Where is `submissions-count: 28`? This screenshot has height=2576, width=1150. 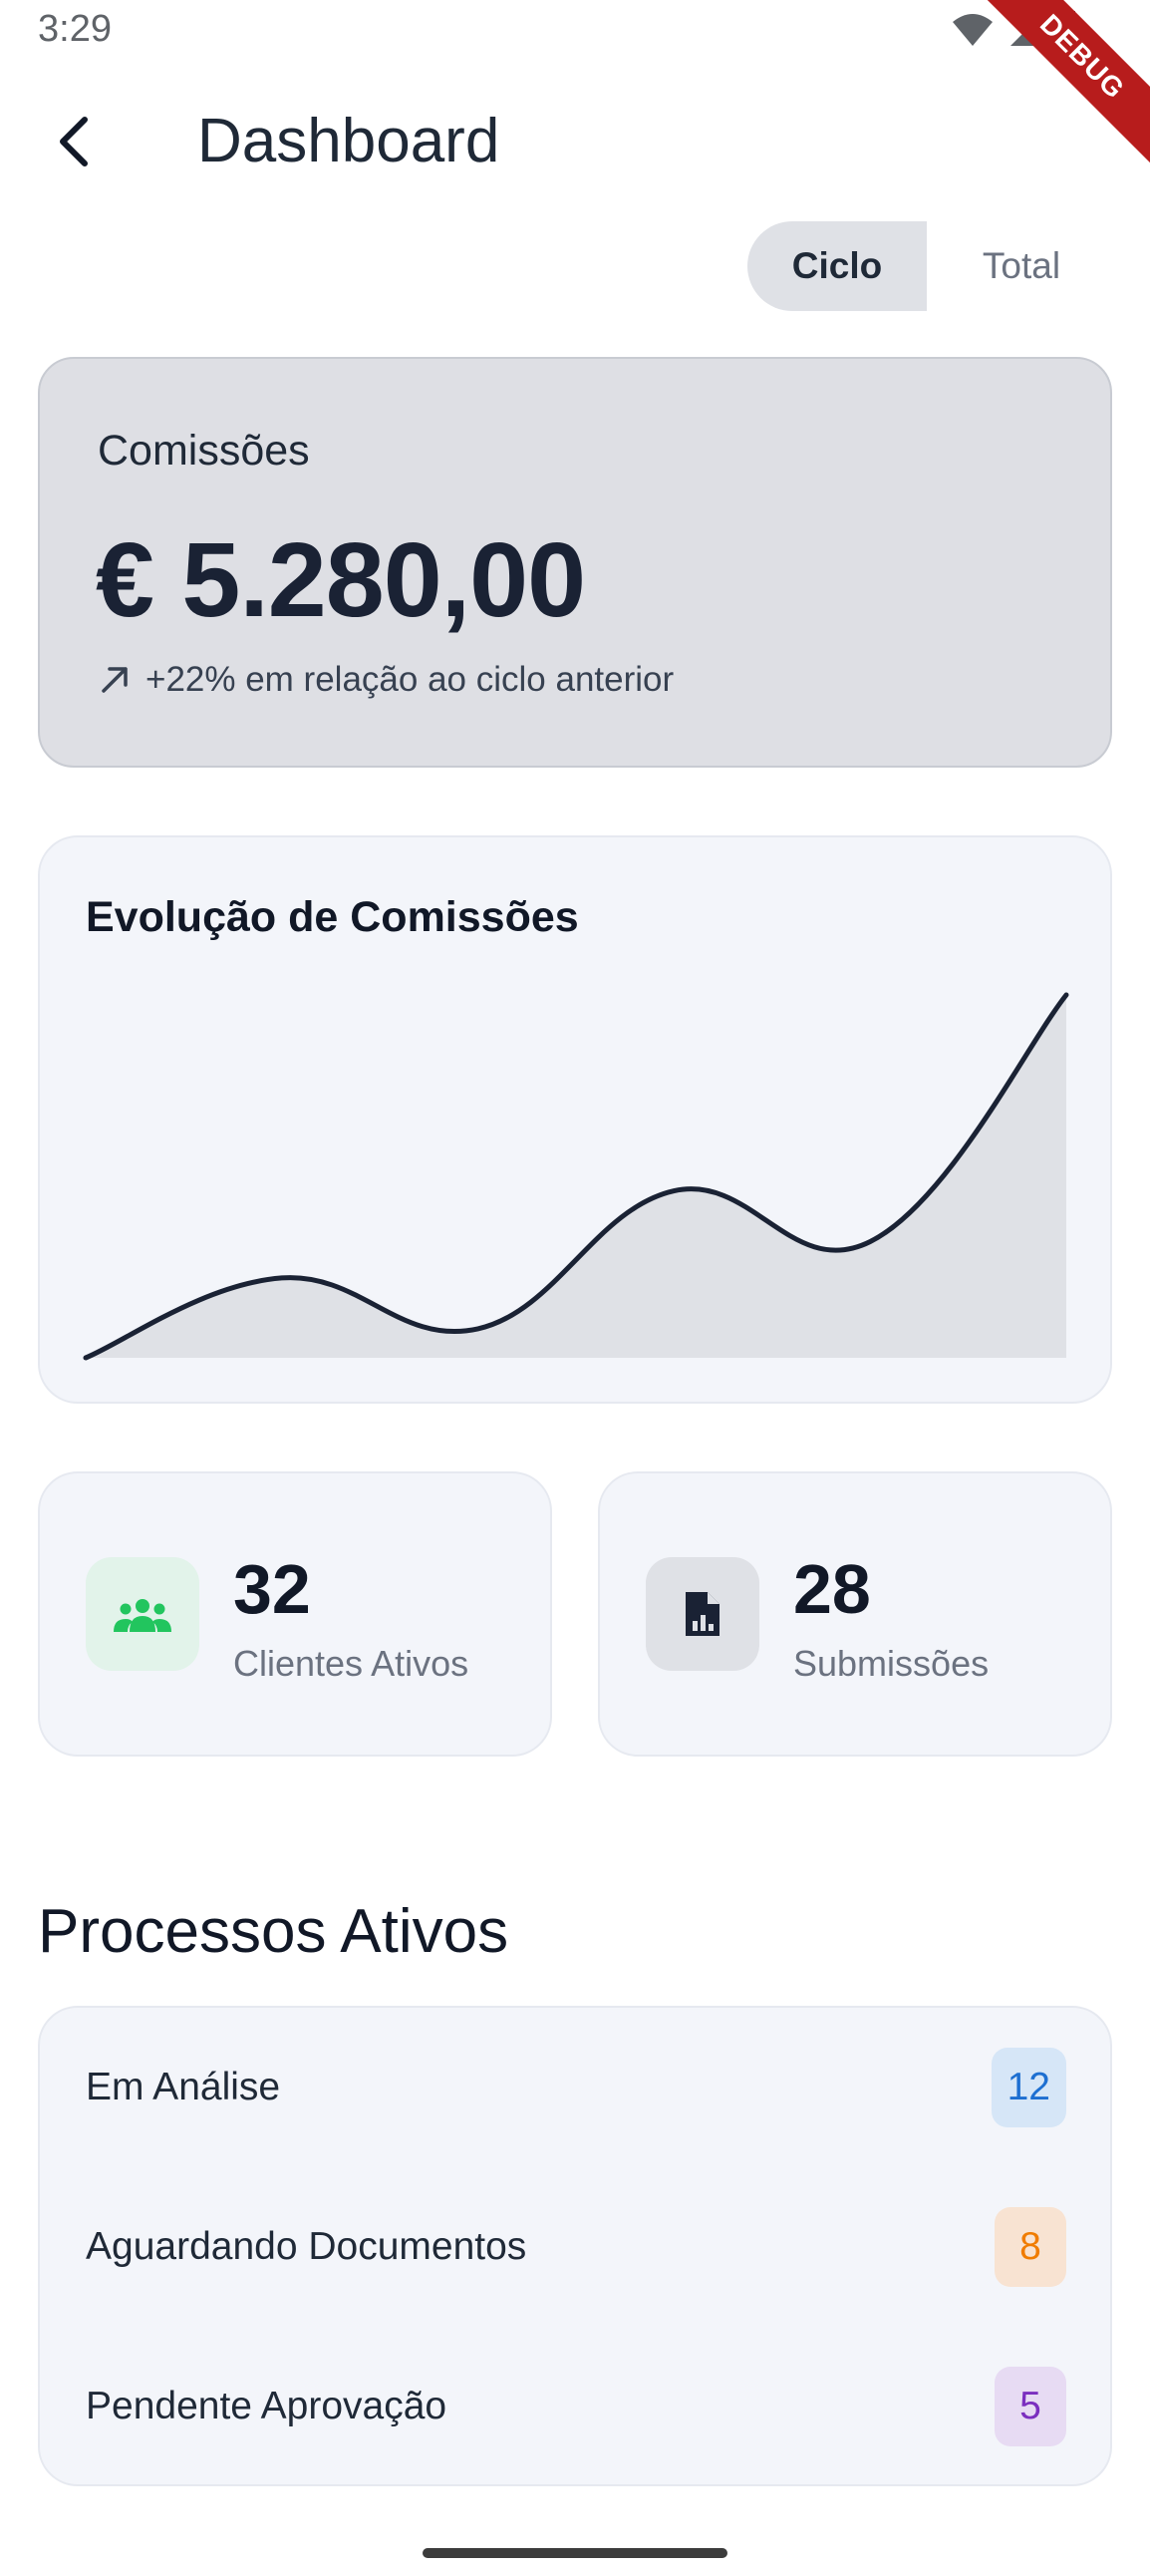 submissions-count: 28 is located at coordinates (832, 1589).